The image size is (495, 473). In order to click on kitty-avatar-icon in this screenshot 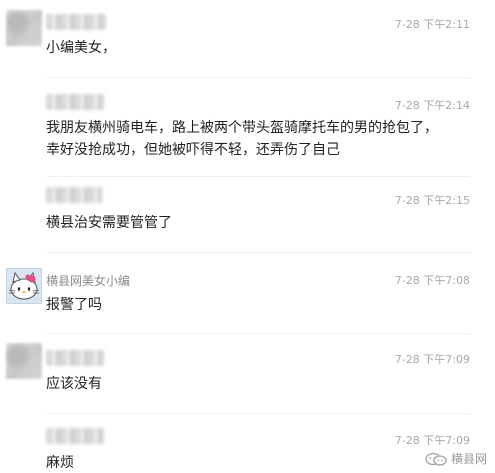, I will do `click(24, 285)`.